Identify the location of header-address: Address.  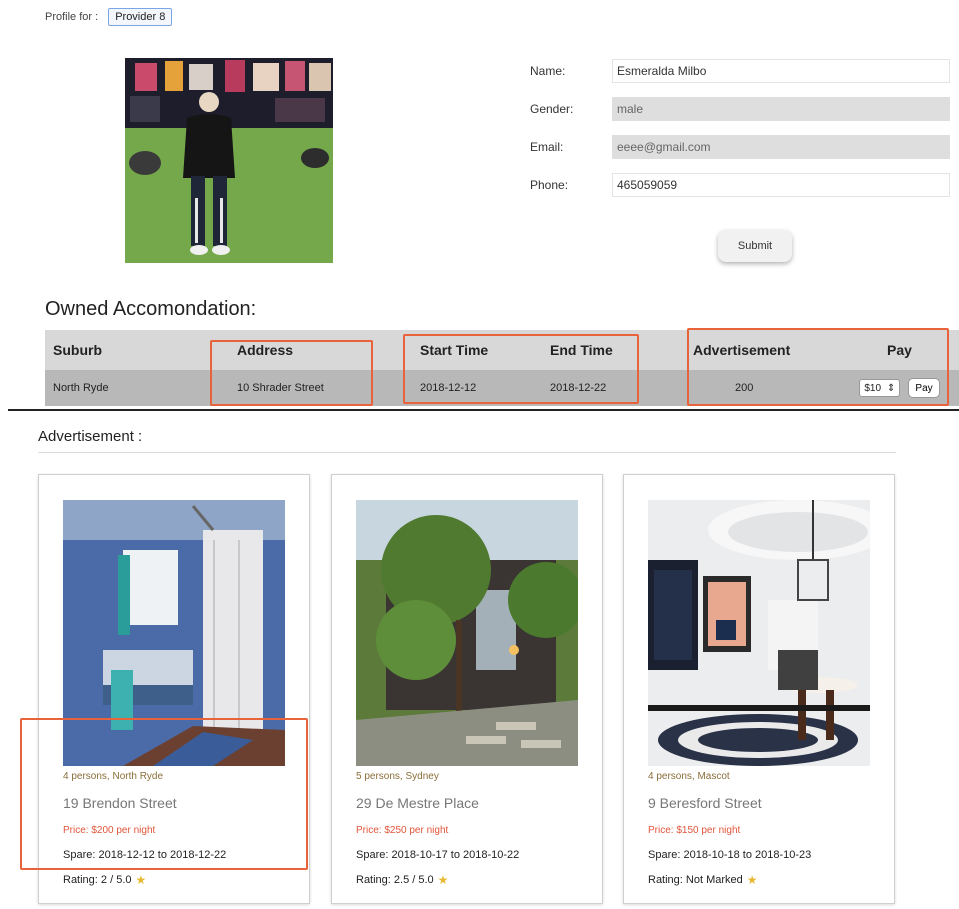
(265, 350).